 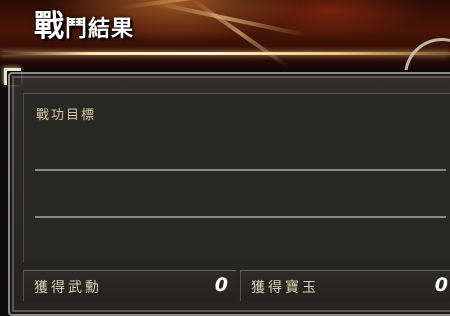 What do you see at coordinates (68, 288) in the screenshot?
I see `reward-label-medals: 獲得武勳` at bounding box center [68, 288].